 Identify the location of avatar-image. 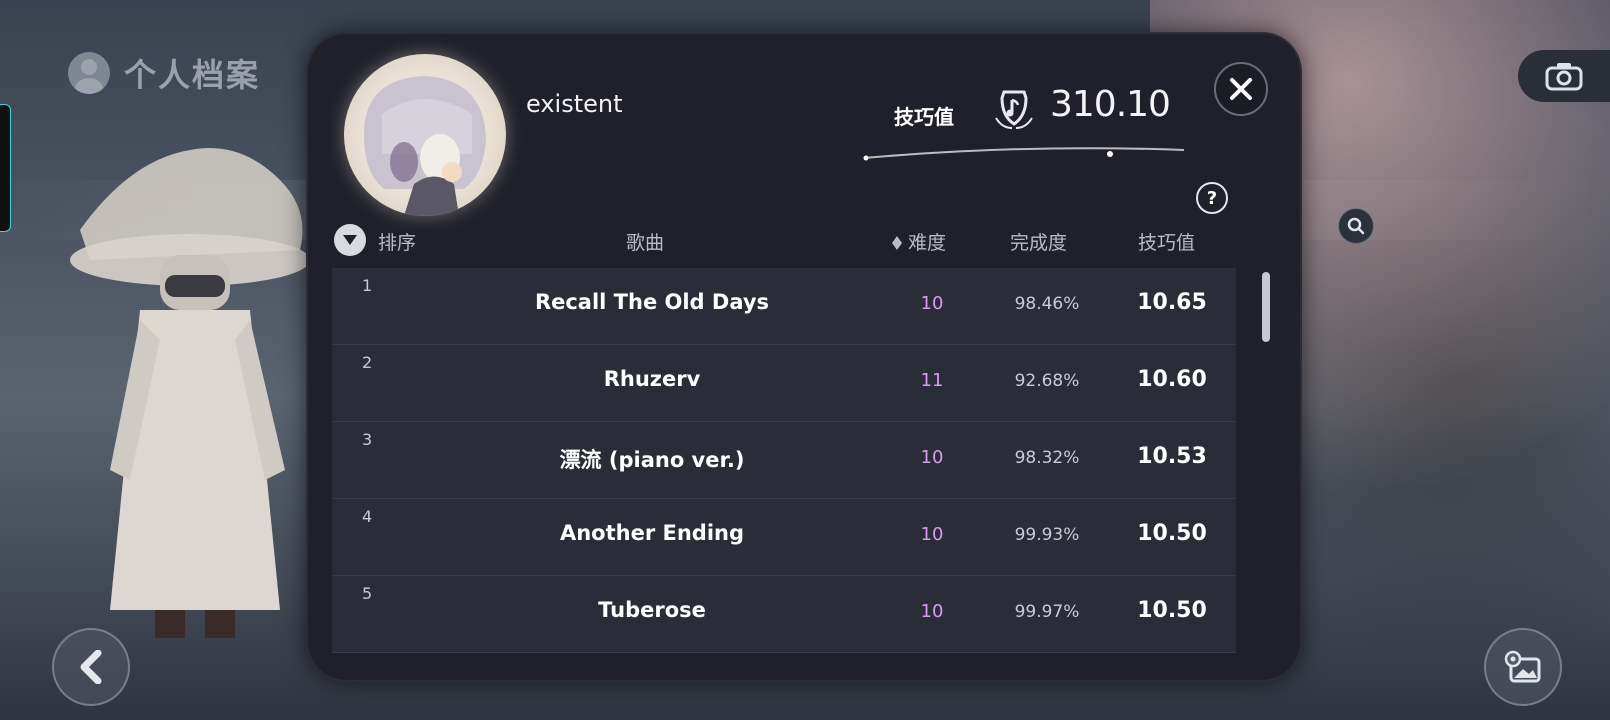
(425, 146).